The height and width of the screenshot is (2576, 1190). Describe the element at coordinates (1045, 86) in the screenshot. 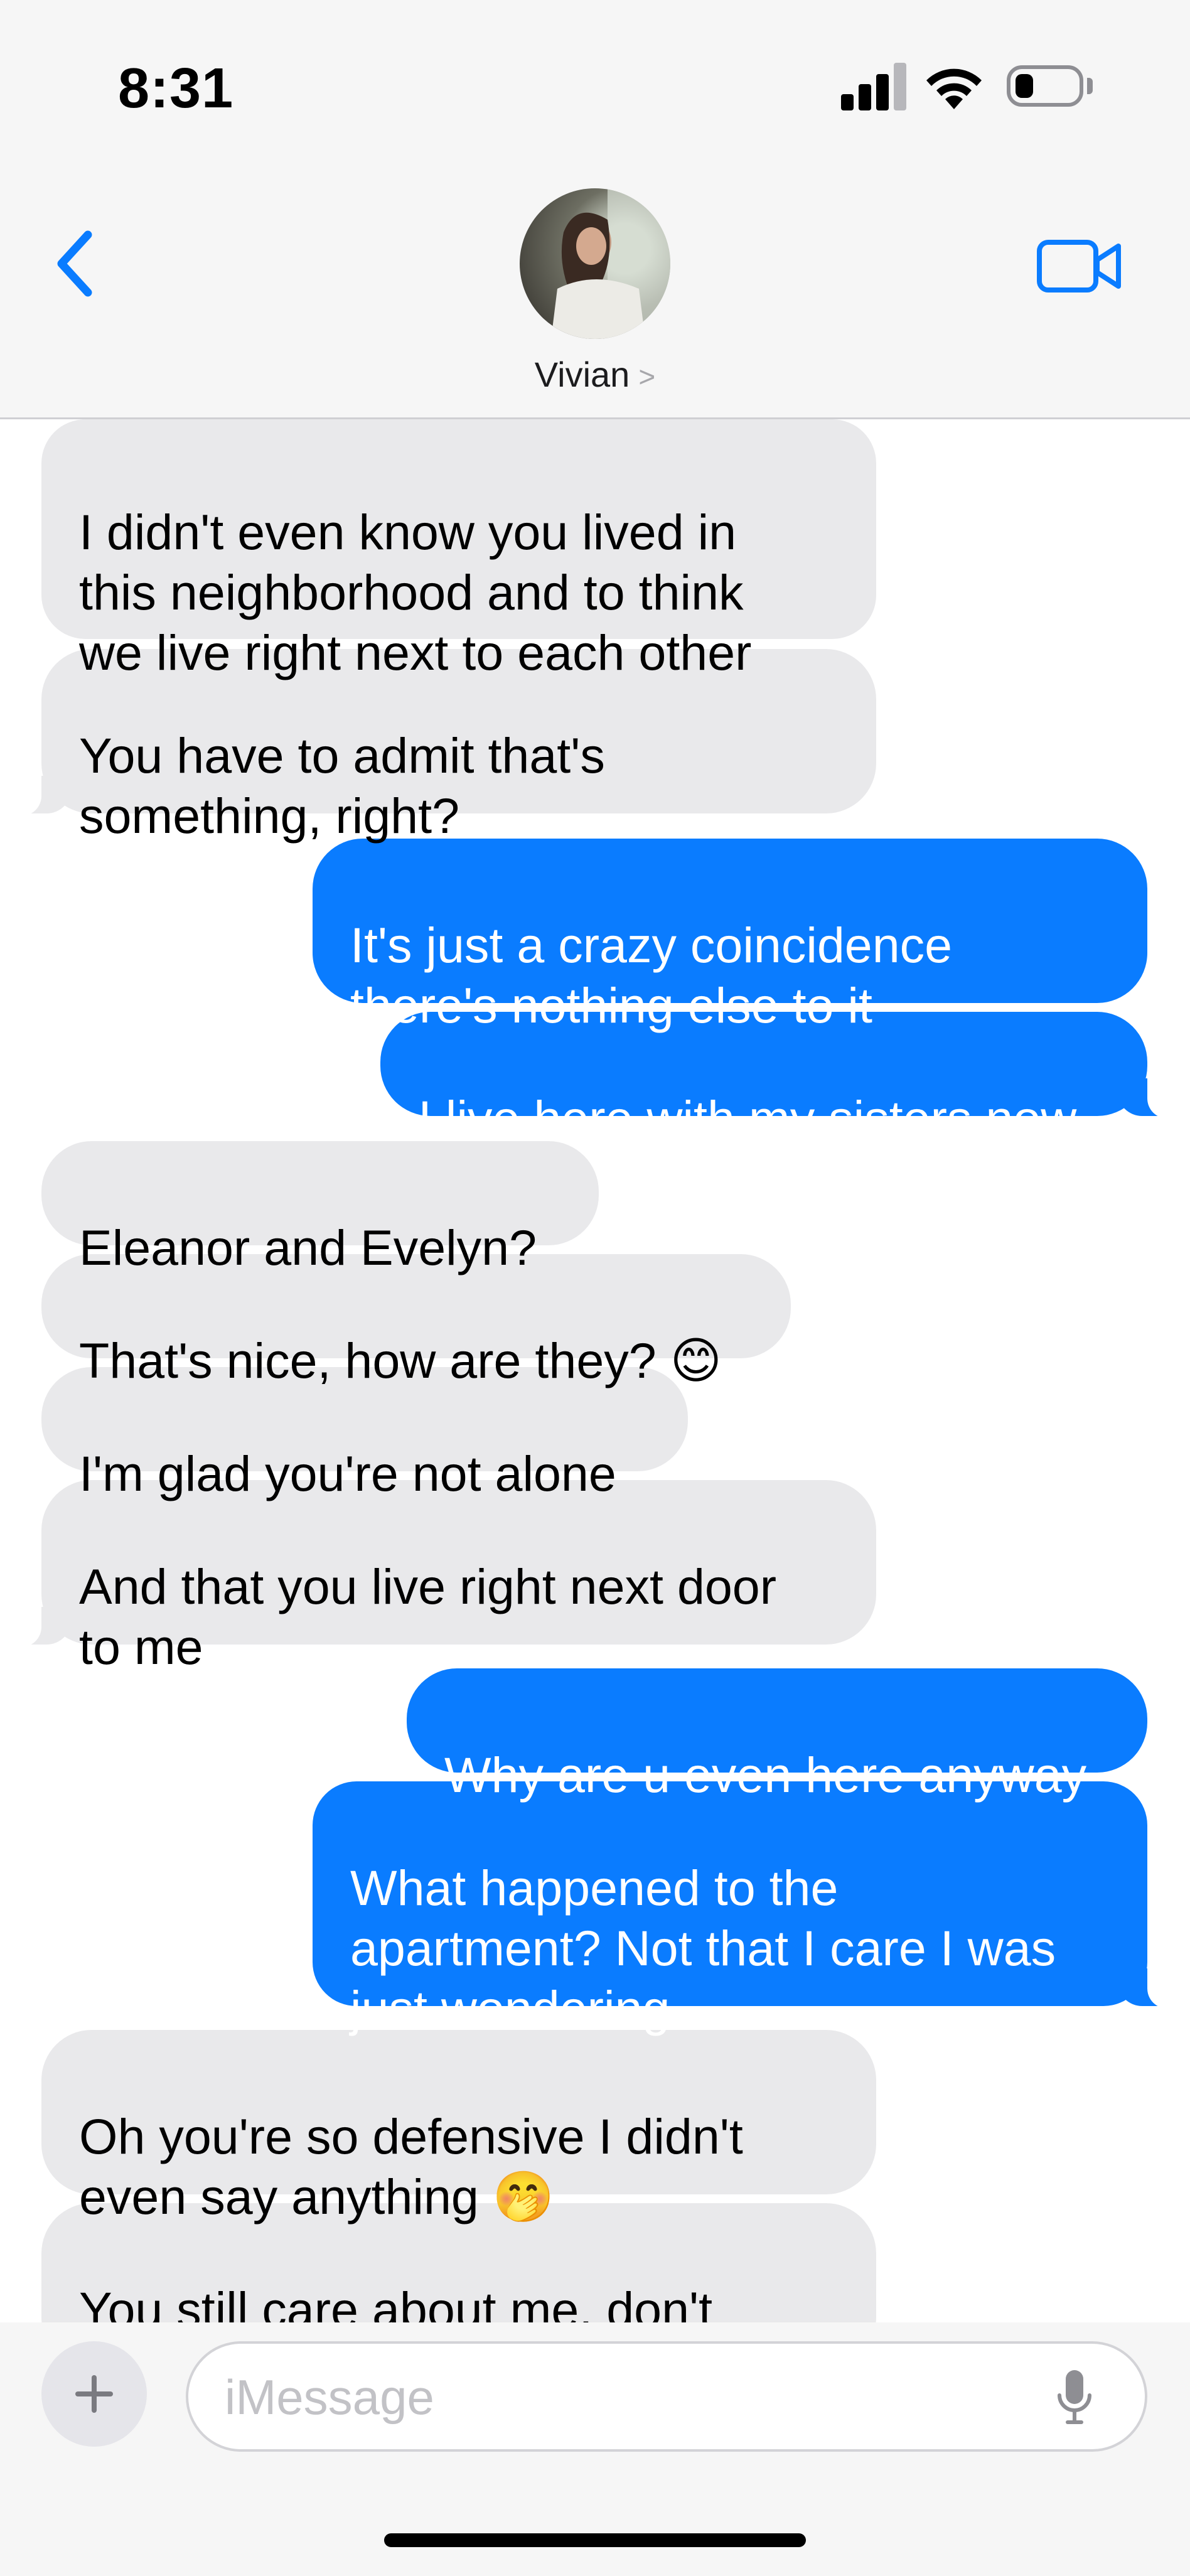

I see `battery-icon` at that location.